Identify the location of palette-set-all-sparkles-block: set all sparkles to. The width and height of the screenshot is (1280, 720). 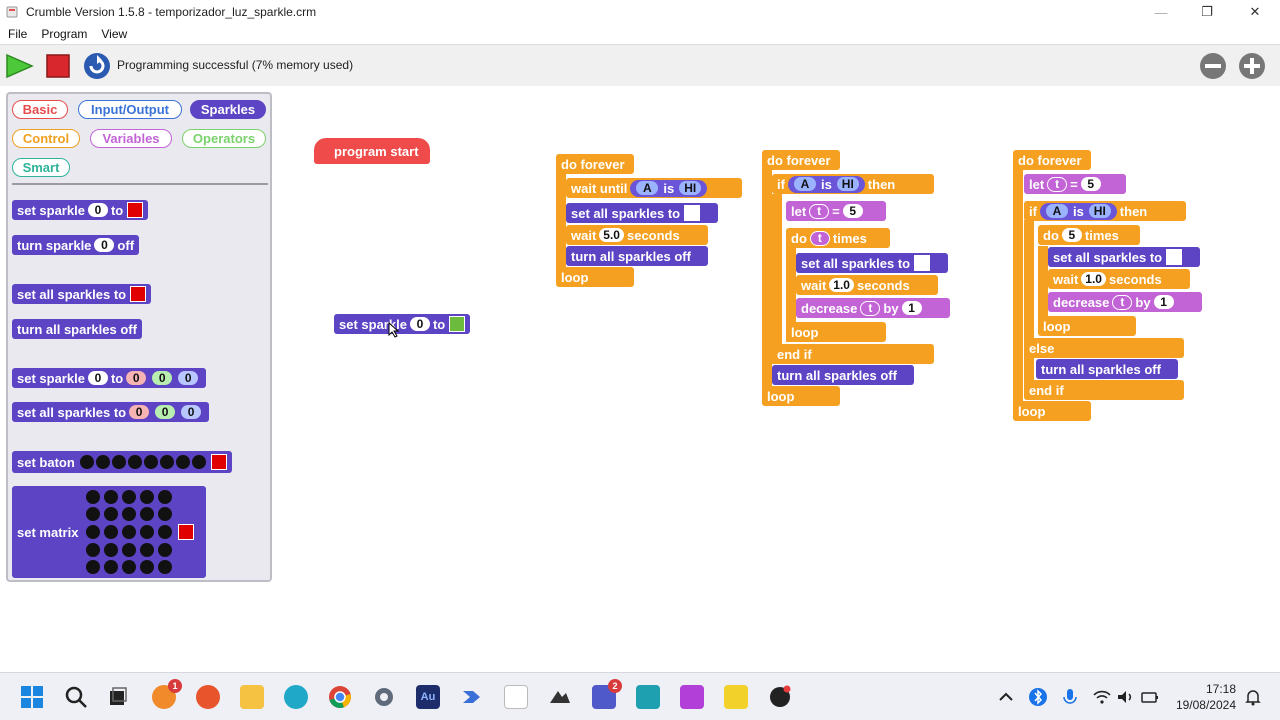
(82, 294).